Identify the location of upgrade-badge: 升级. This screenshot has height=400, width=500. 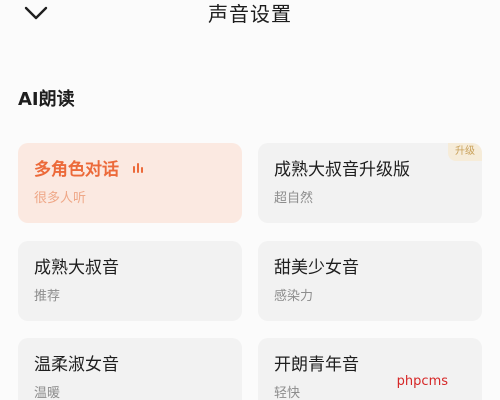
(465, 152).